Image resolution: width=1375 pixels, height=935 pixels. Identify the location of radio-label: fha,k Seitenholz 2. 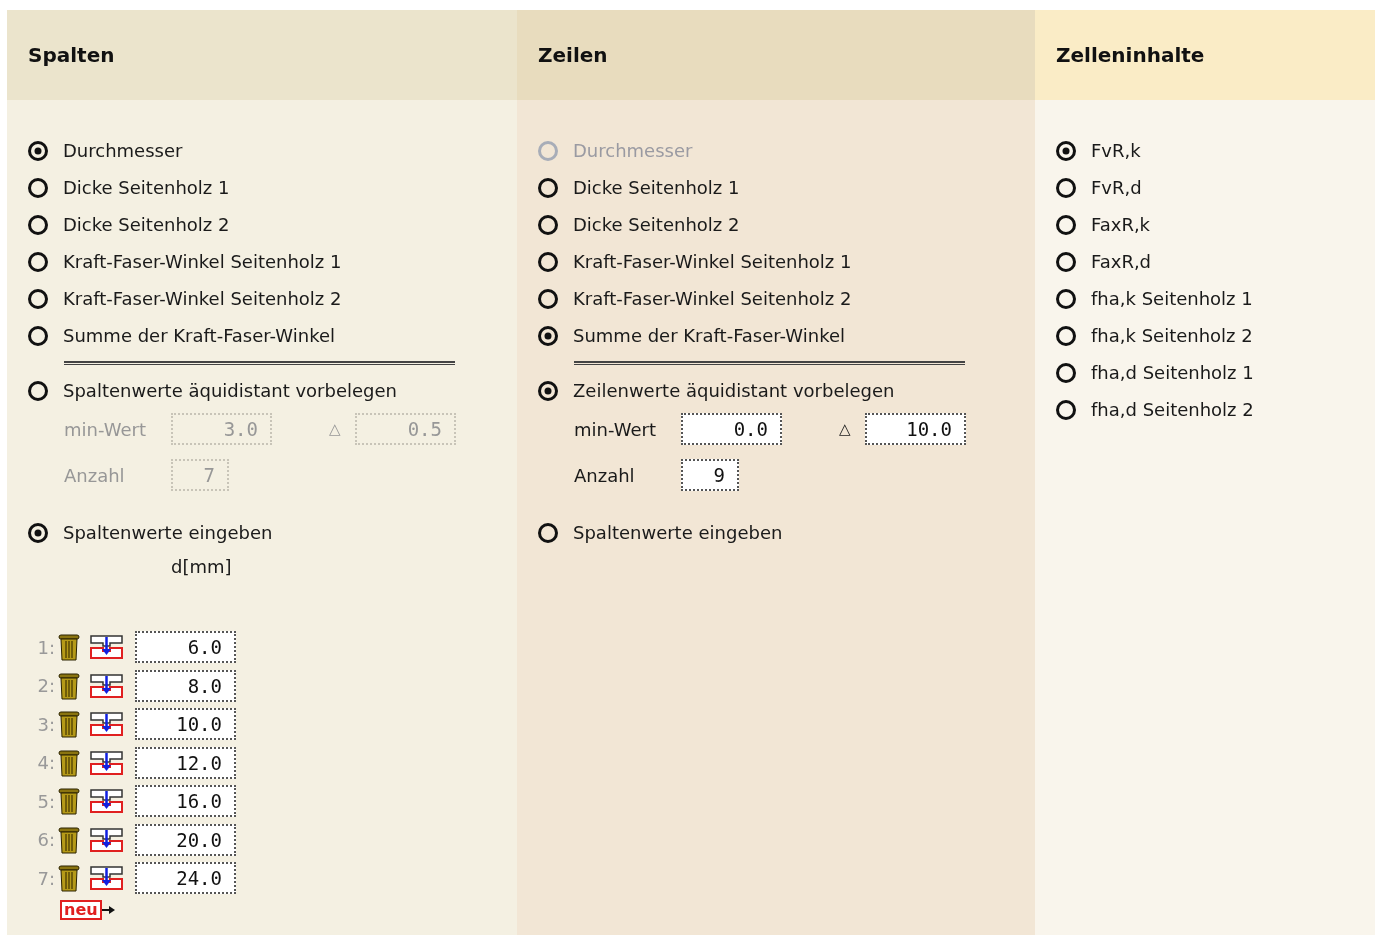
(1172, 335).